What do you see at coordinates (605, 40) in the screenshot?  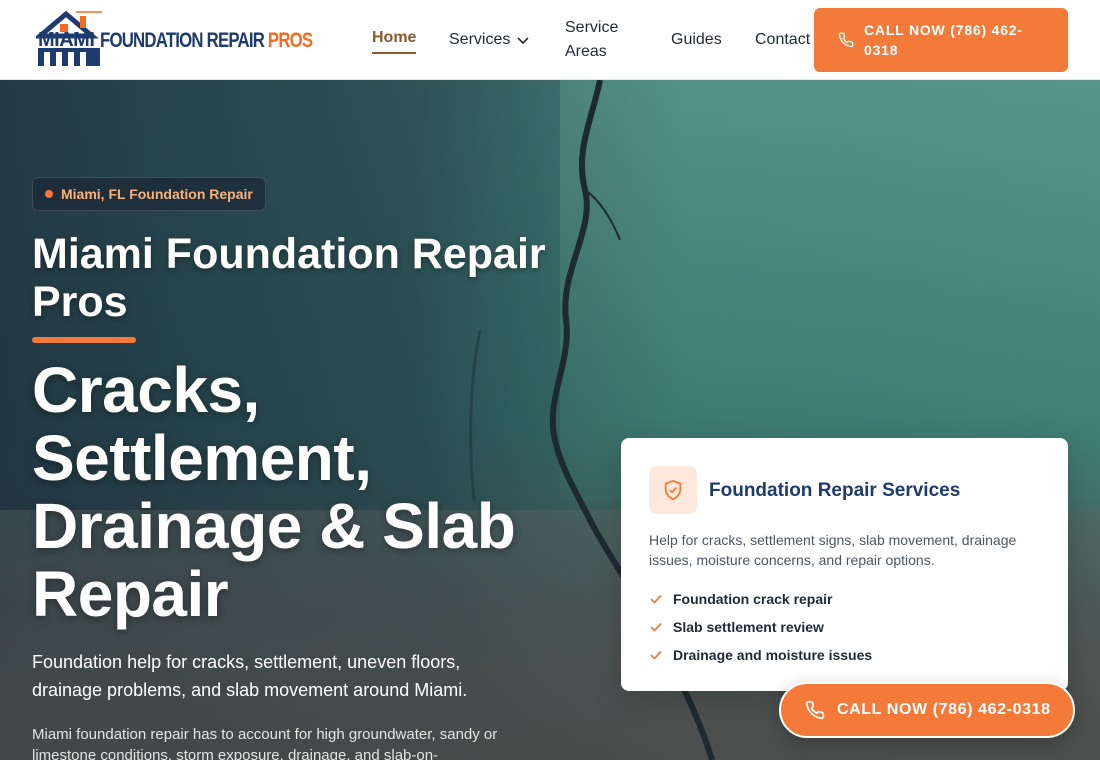 I see `nav-service-areas: Service Areas` at bounding box center [605, 40].